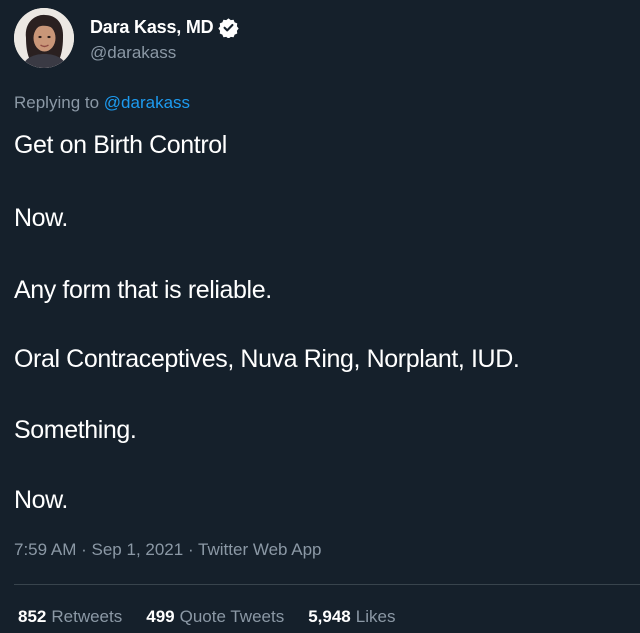 The image size is (640, 633). Describe the element at coordinates (232, 616) in the screenshot. I see `quote-tweets-label: Quote Tweets` at that location.